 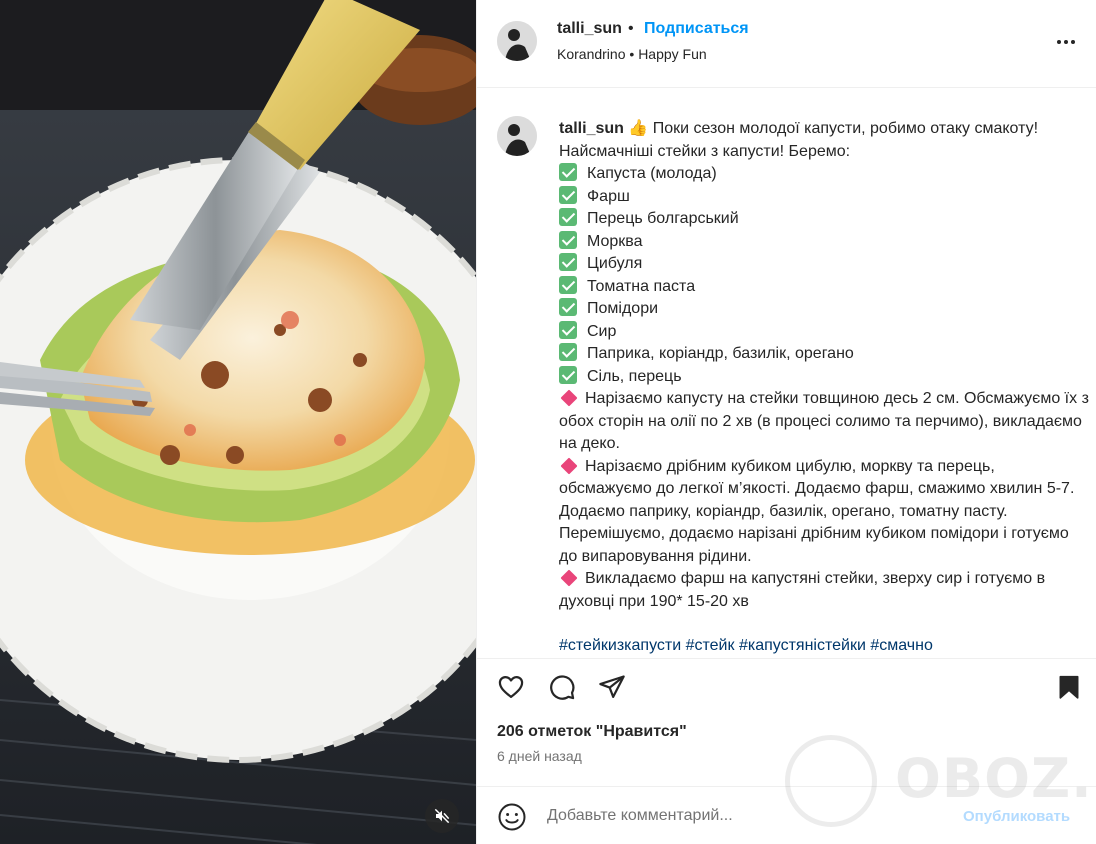 I want to click on comment-input, so click(x=747, y=816).